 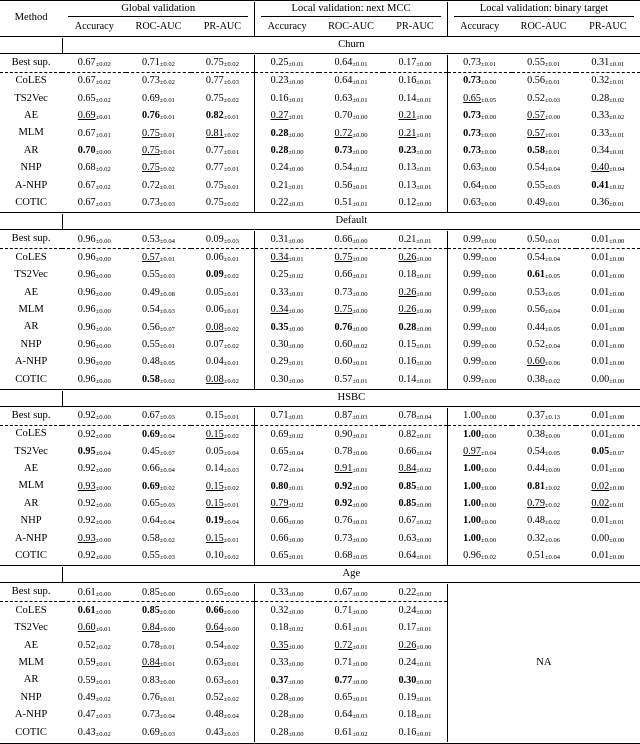 I want to click on metric-value: 1.00, so click(x=472, y=434).